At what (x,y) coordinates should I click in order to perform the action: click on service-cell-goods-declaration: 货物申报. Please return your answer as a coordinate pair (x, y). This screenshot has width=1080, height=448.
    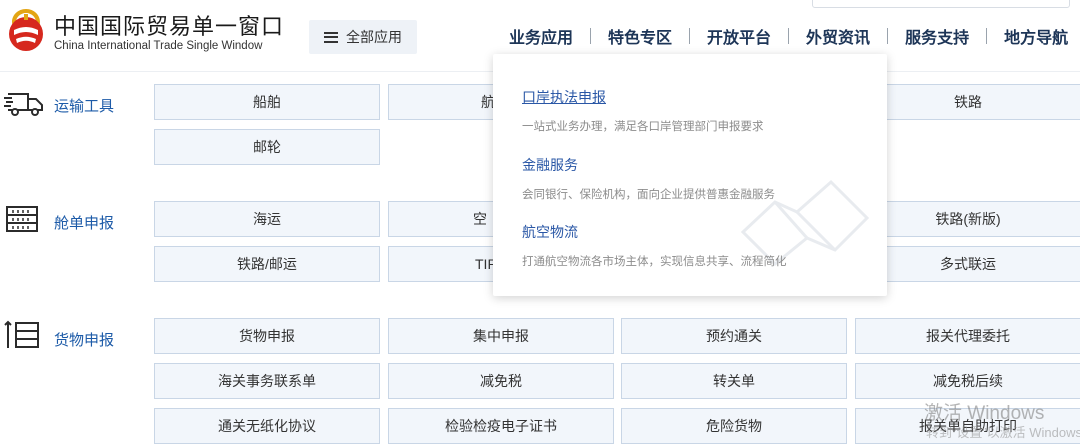
    Looking at the image, I should click on (267, 336).